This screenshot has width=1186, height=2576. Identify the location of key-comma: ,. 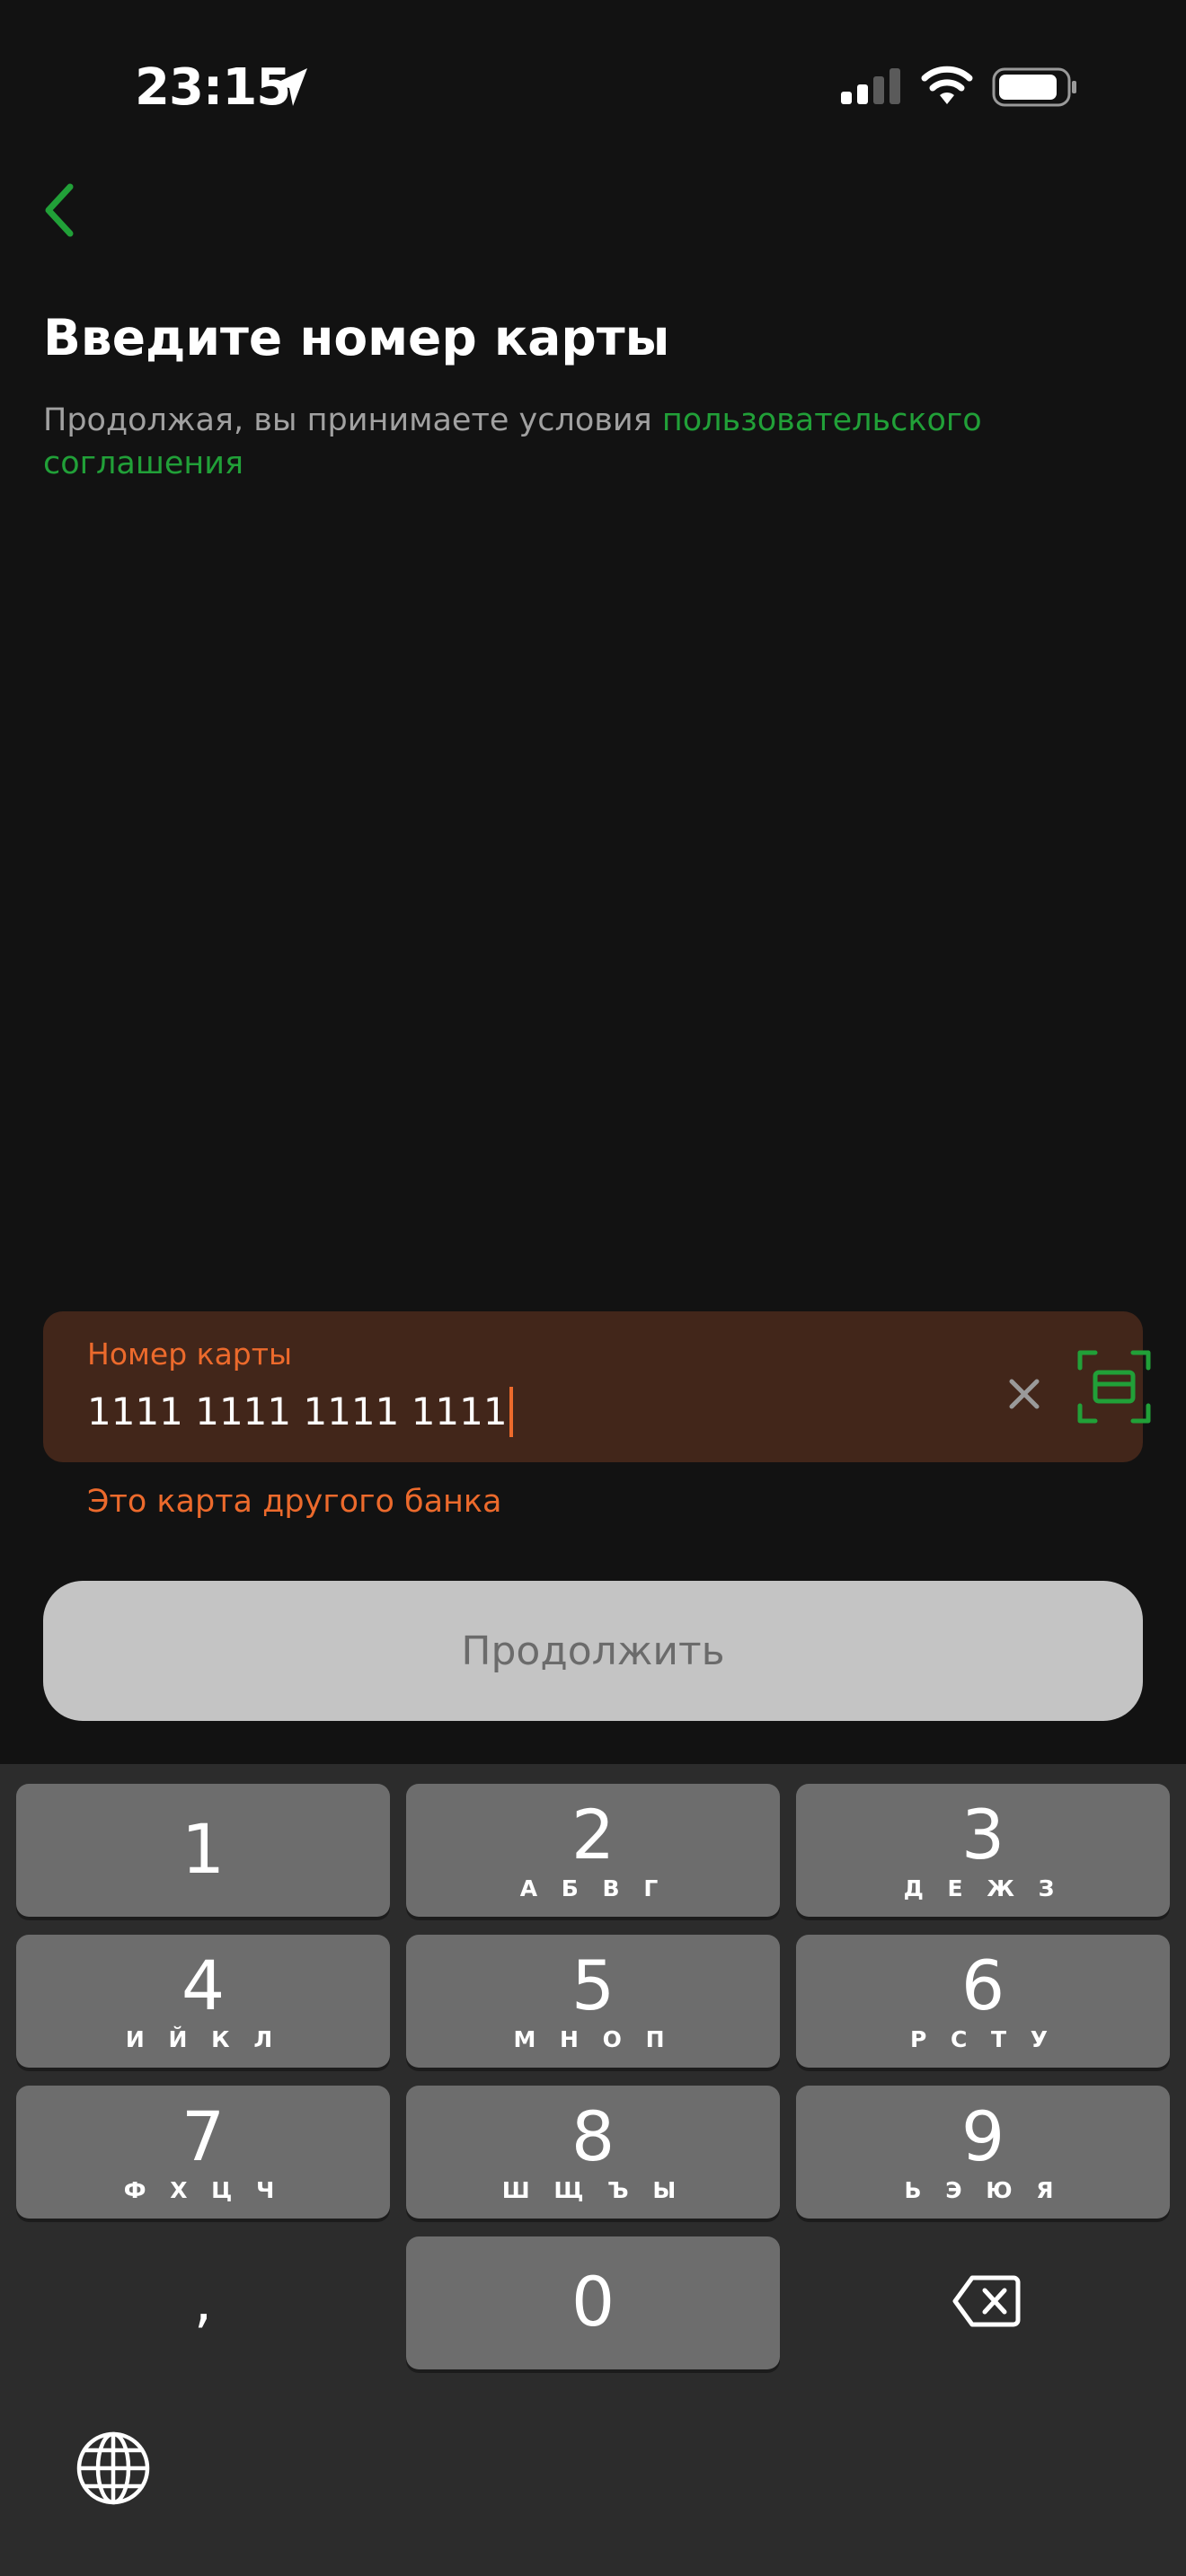
(203, 2302).